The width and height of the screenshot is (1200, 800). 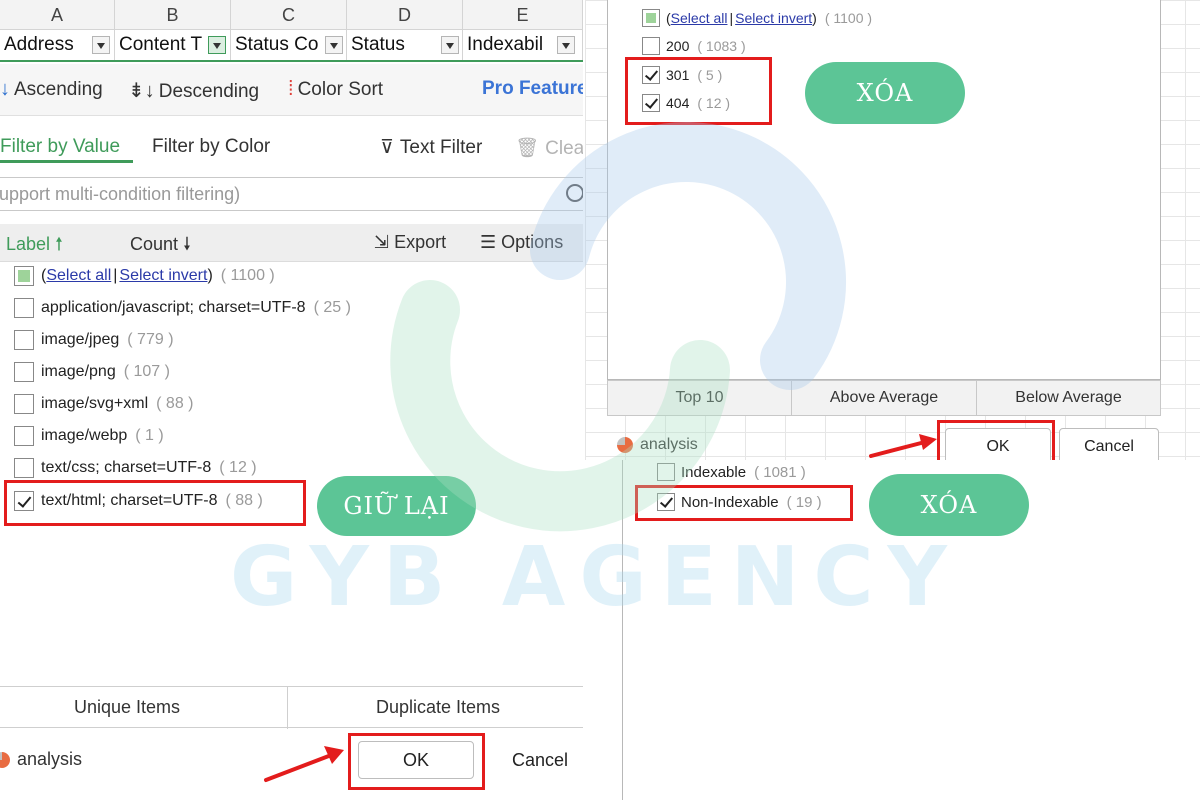 What do you see at coordinates (678, 46) in the screenshot?
I see `item-label: 200` at bounding box center [678, 46].